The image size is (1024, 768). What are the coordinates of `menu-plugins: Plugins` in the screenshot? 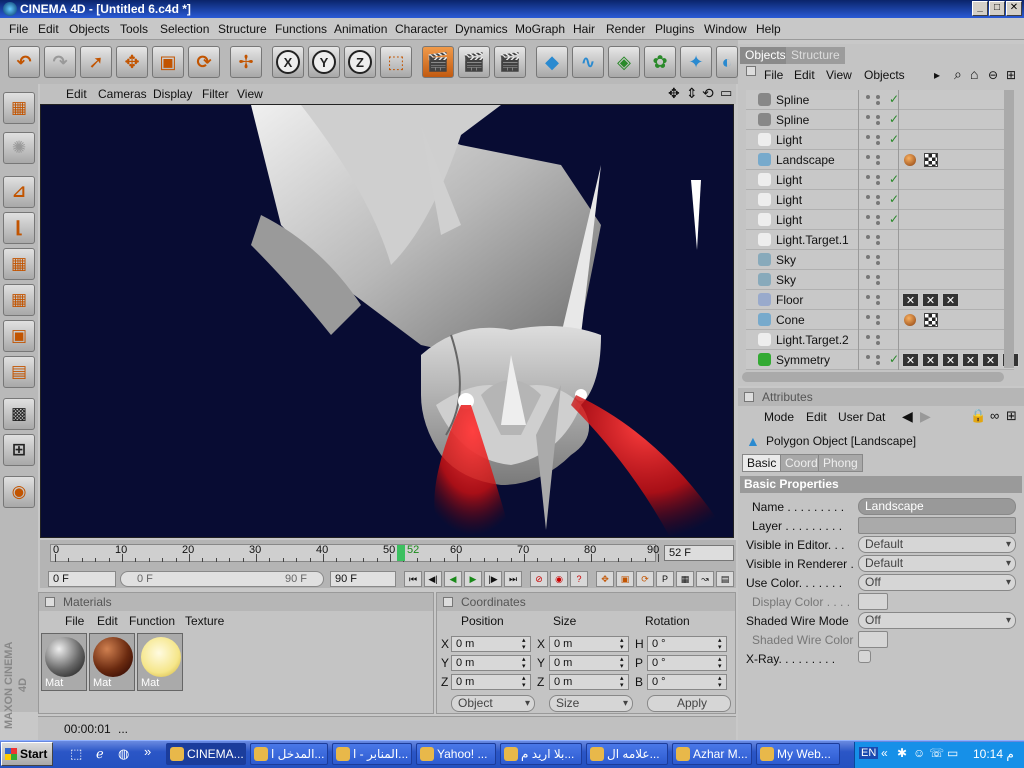 It's located at (674, 29).